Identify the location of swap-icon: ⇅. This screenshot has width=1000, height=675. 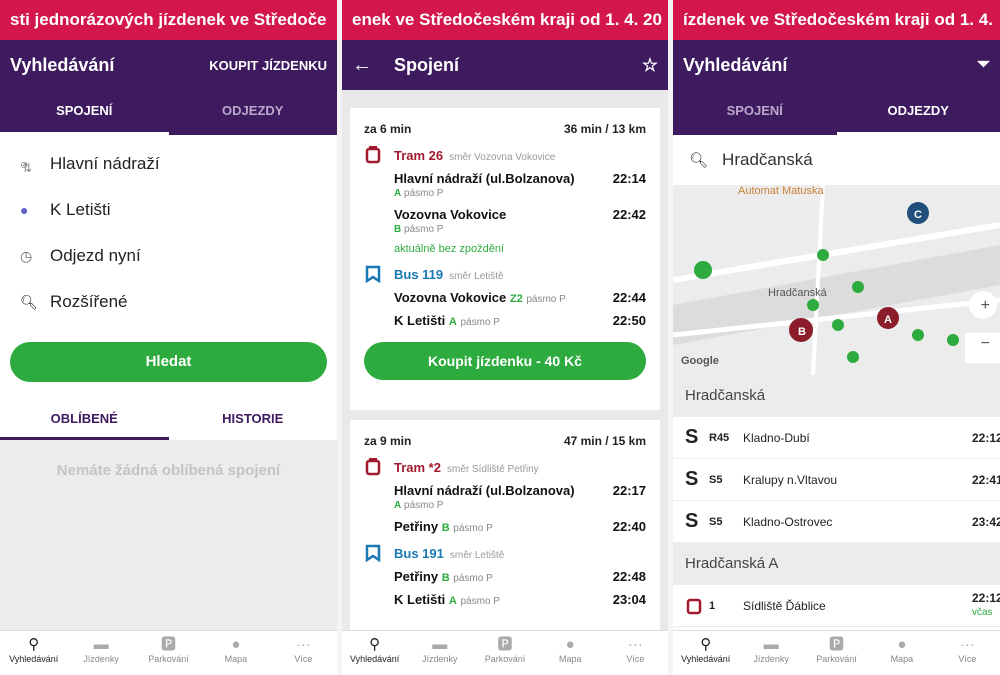
(27, 168).